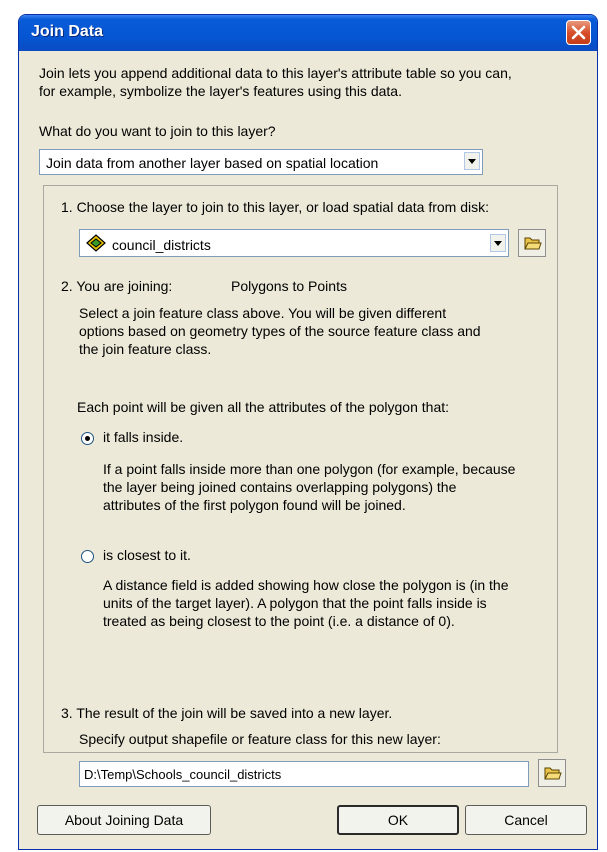 This screenshot has height=852, width=607. Describe the element at coordinates (157, 131) in the screenshot. I see `join-question-label: What do you want to join to this layer?` at that location.